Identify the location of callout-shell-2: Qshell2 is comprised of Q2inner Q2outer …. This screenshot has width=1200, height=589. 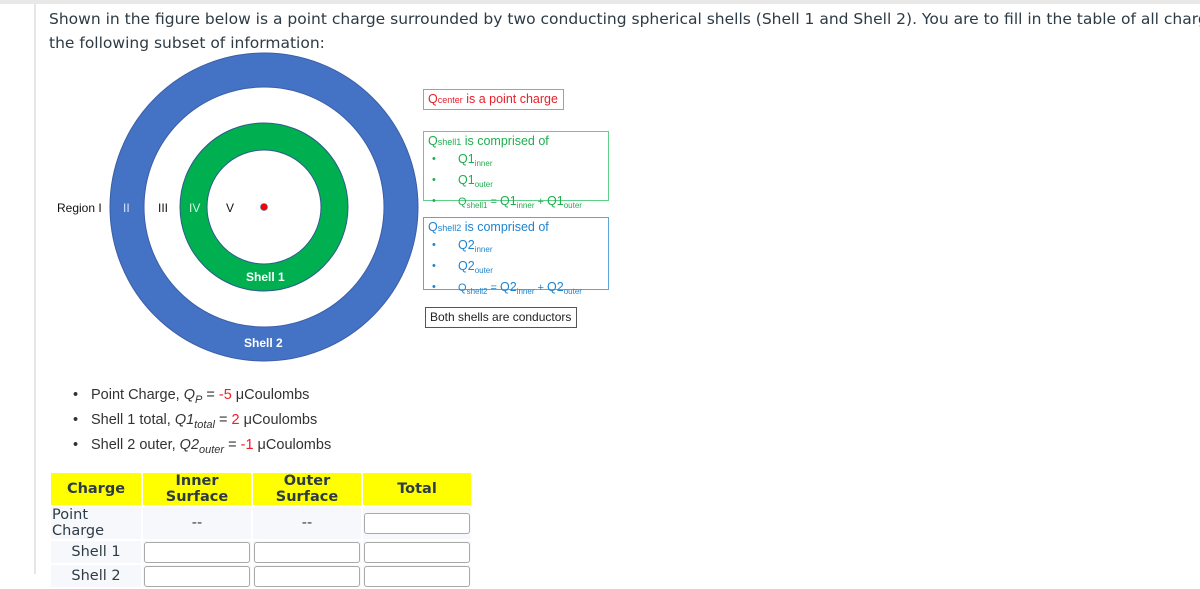
(516, 256).